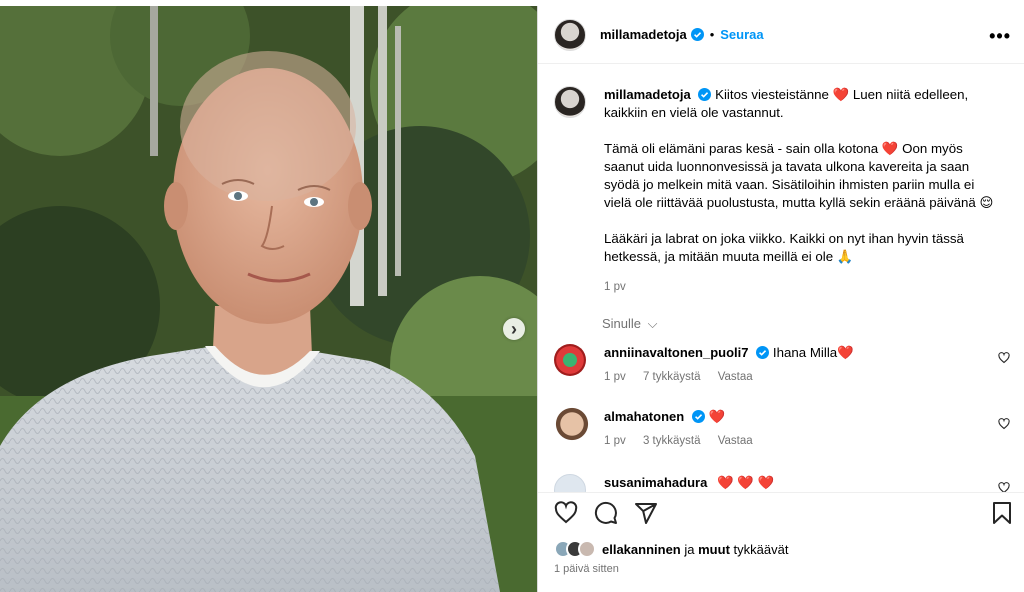  What do you see at coordinates (676, 352) in the screenshot?
I see `commenter-username: anniinavaltonen_puoli7` at bounding box center [676, 352].